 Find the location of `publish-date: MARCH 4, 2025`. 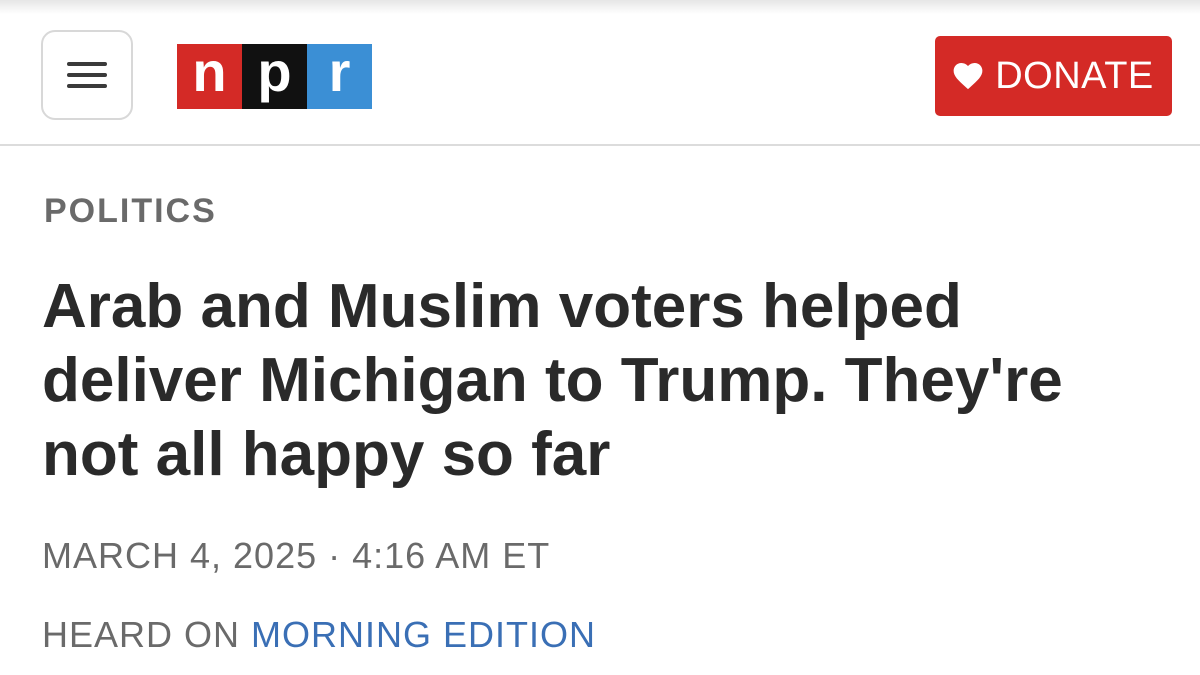

publish-date: MARCH 4, 2025 is located at coordinates (180, 555).